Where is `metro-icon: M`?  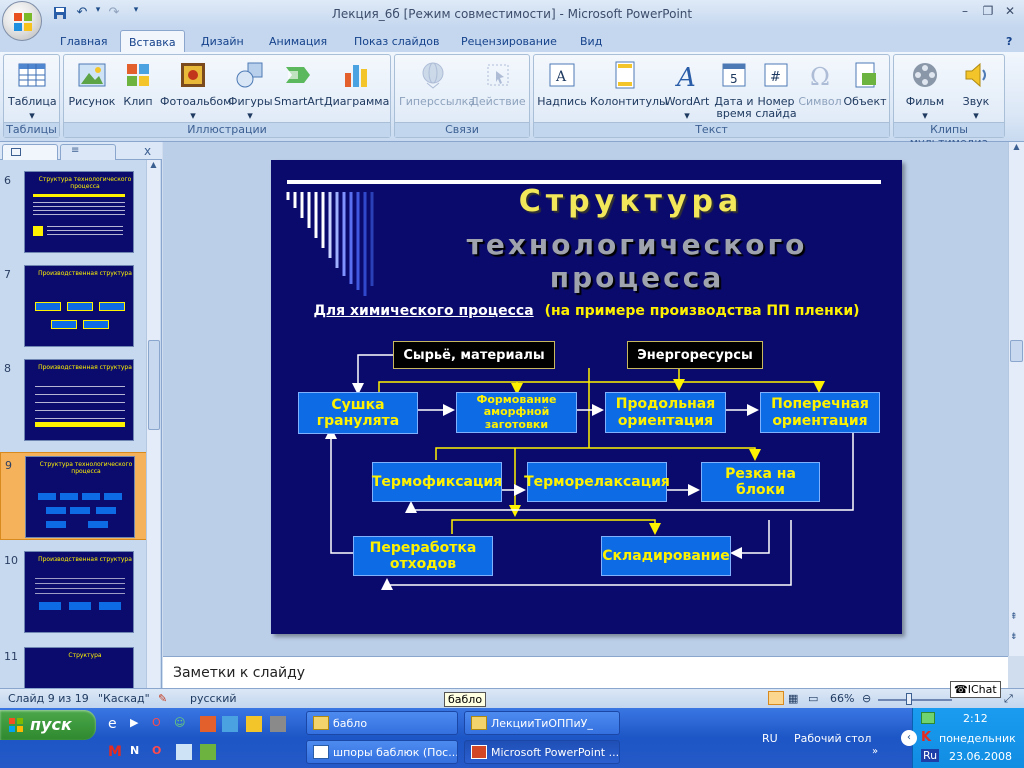 metro-icon: M is located at coordinates (116, 752).